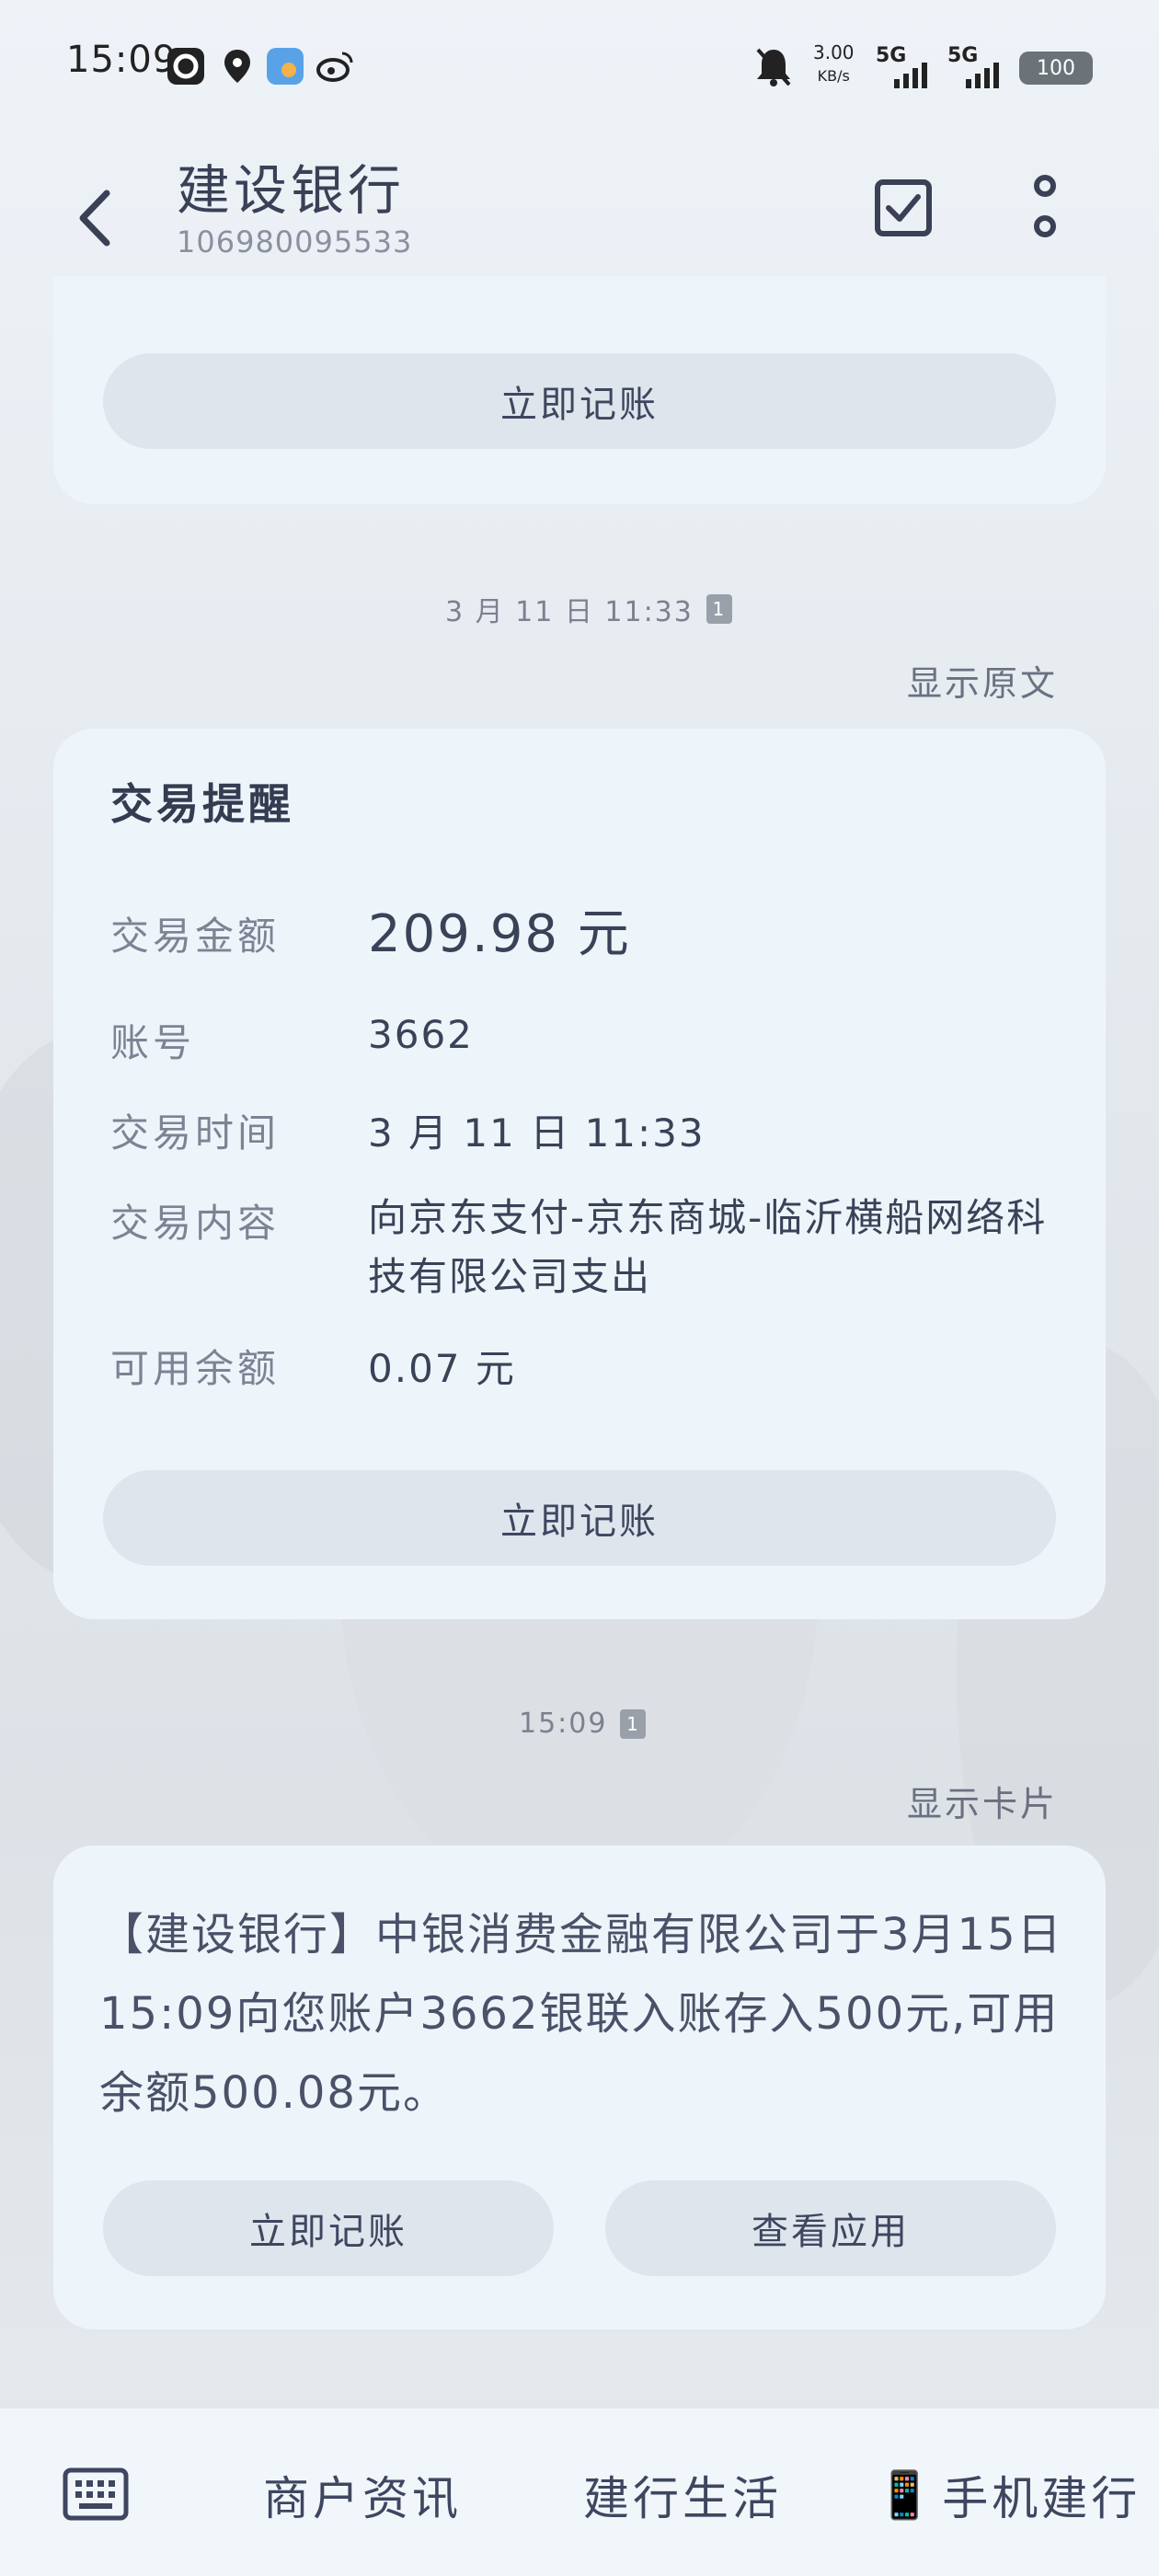 The height and width of the screenshot is (2576, 1159). Describe the element at coordinates (982, 680) in the screenshot. I see `show-original-link: 显示原文` at that location.